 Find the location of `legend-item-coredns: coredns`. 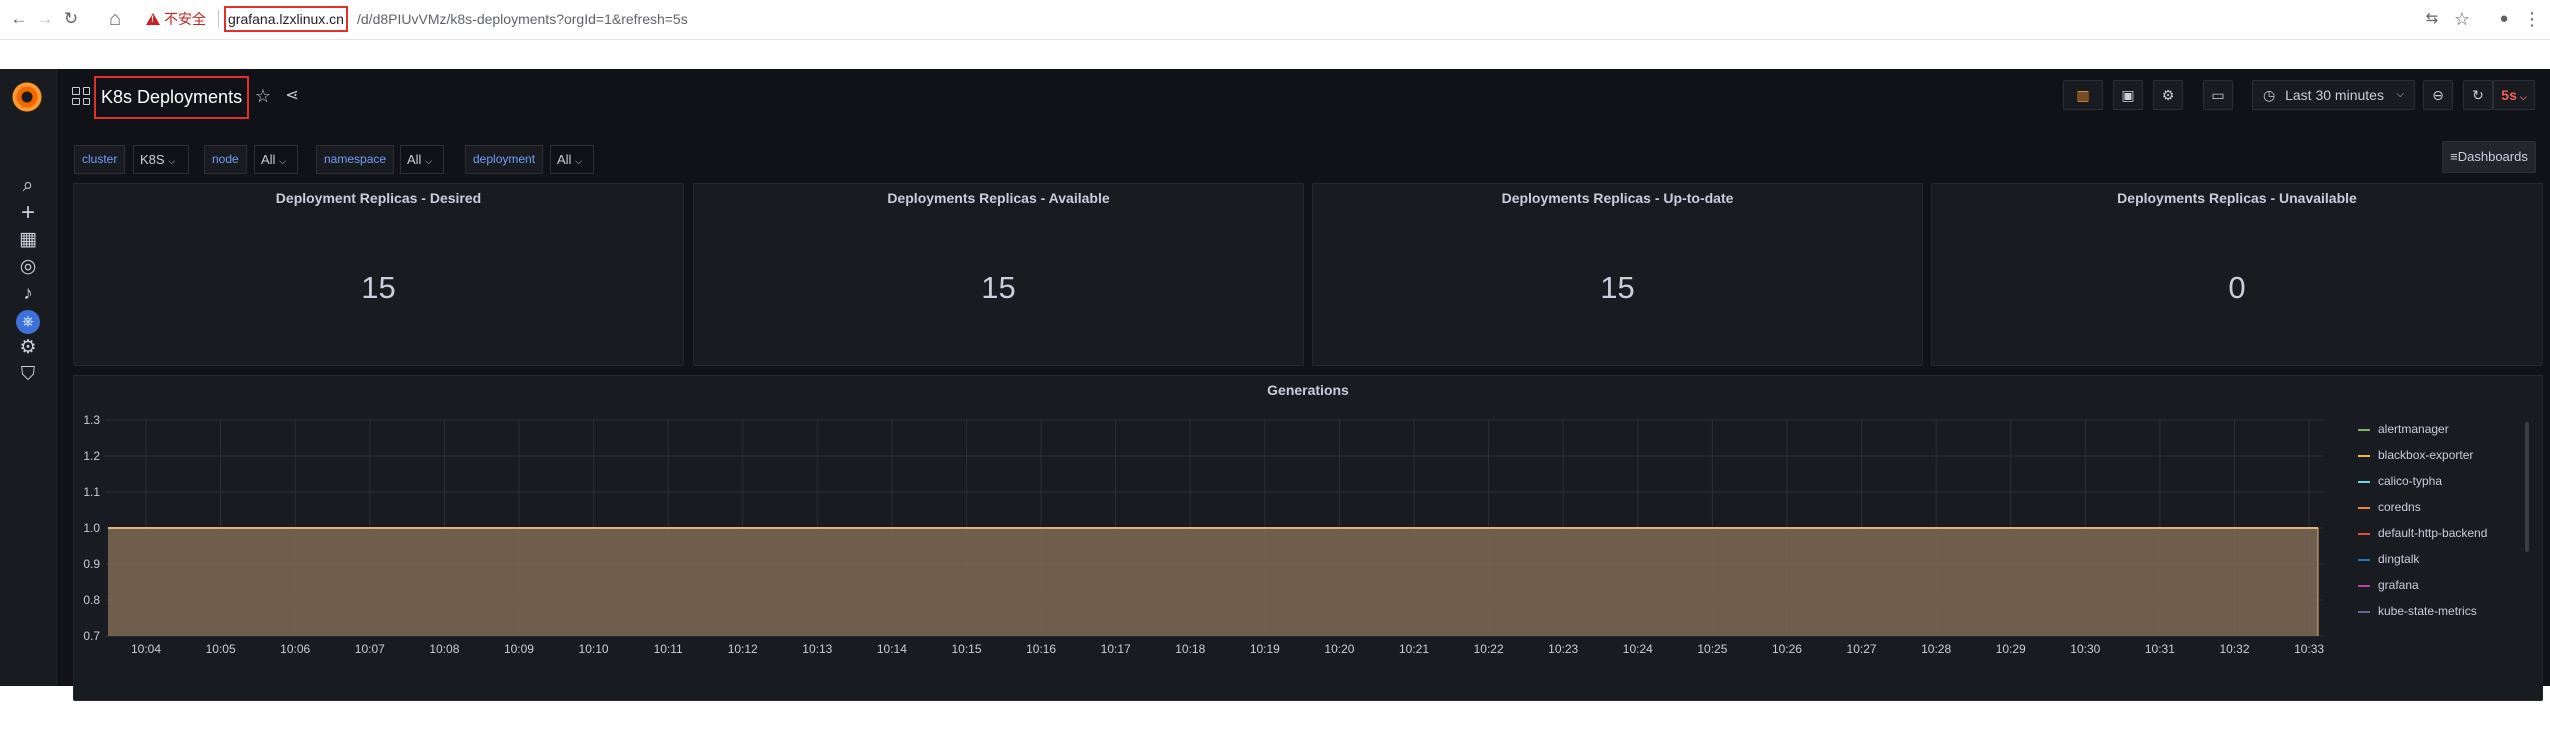

legend-item-coredns: coredns is located at coordinates (2389, 507).